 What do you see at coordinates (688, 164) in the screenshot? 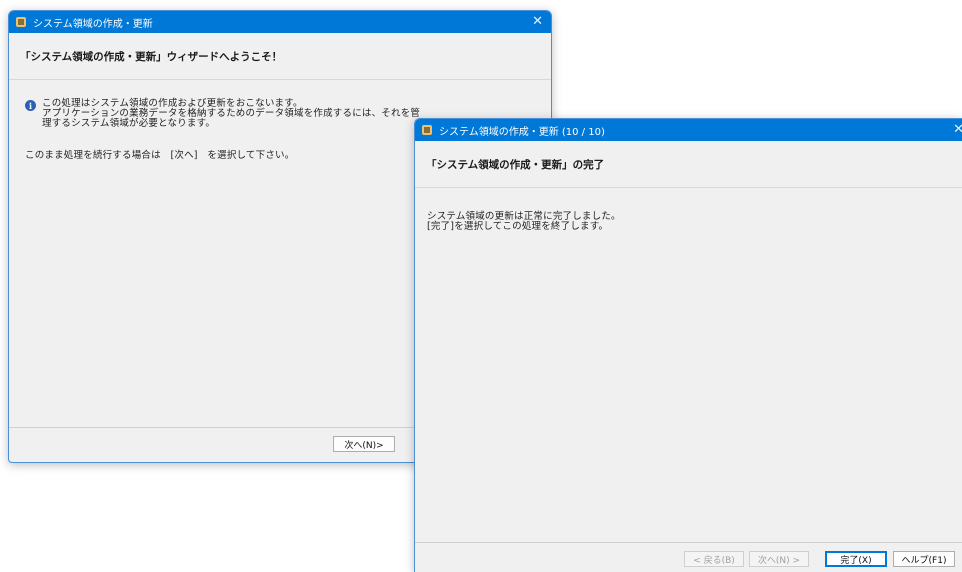
I see `page-heading: 「システム領域の作成・更新」の完了` at bounding box center [688, 164].